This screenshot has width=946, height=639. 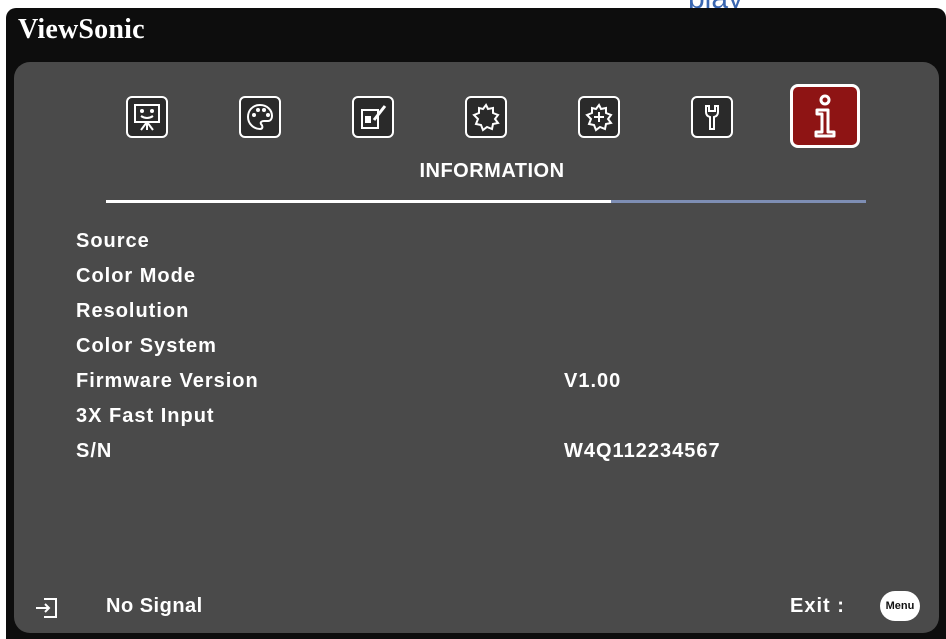 What do you see at coordinates (146, 346) in the screenshot?
I see `row-label: Color System` at bounding box center [146, 346].